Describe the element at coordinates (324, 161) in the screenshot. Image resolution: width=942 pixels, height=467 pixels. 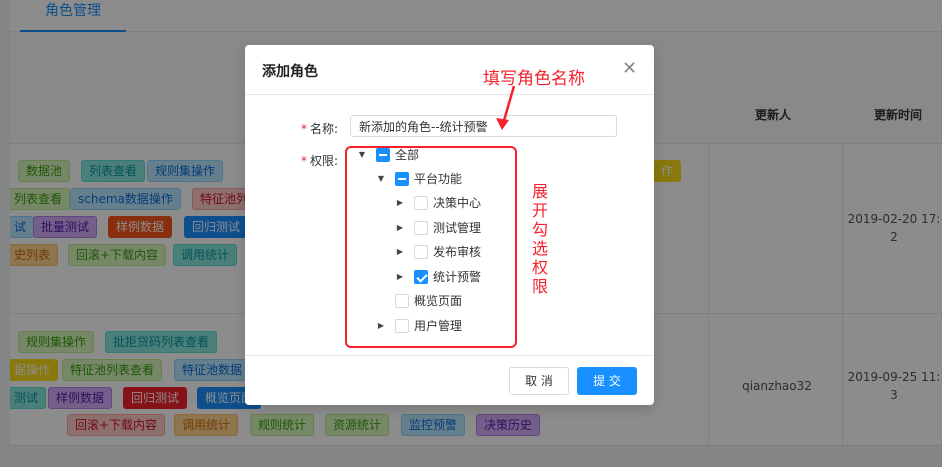
I see `permission-label-text: 权限:` at that location.